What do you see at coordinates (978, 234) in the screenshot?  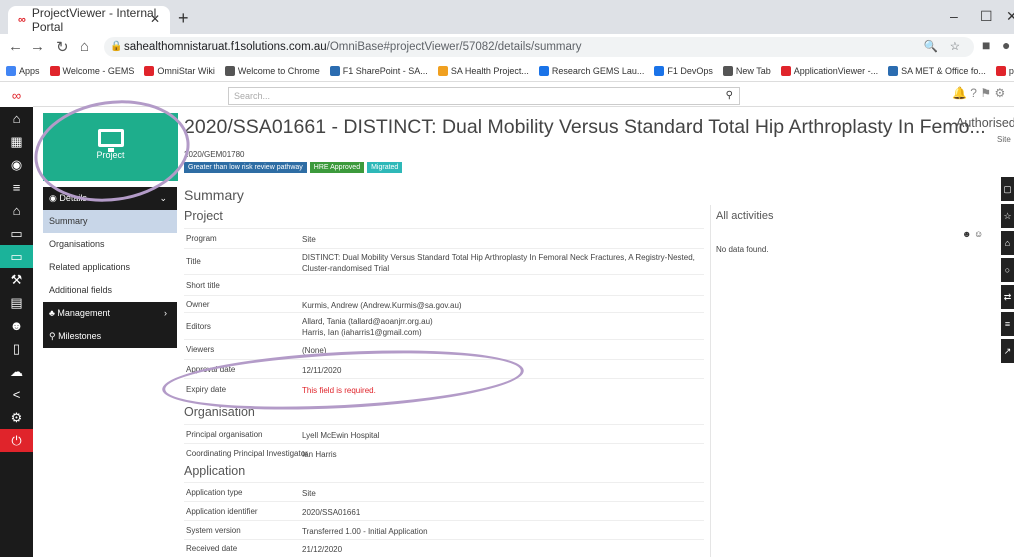 I see `add-user-icon: ☺` at bounding box center [978, 234].